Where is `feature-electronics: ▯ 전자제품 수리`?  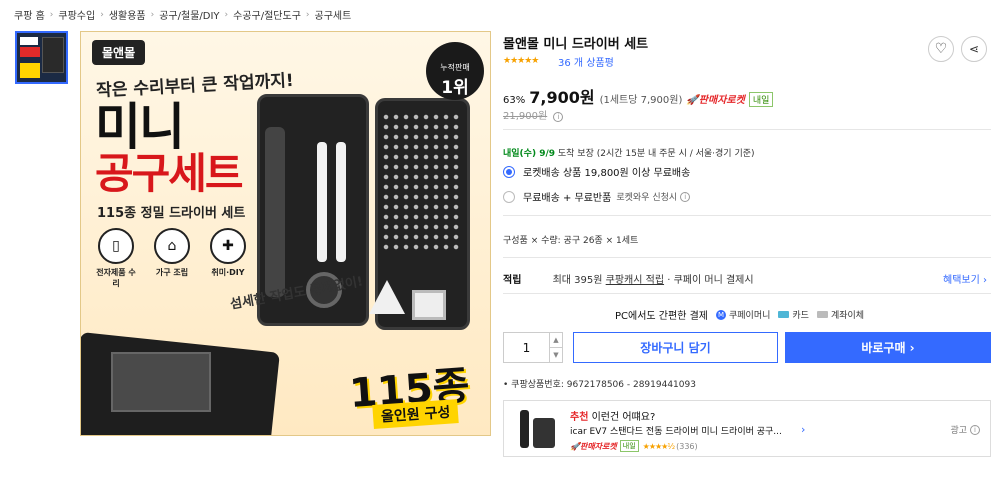
feature-electronics: ▯ 전자제품 수리 is located at coordinates (116, 258).